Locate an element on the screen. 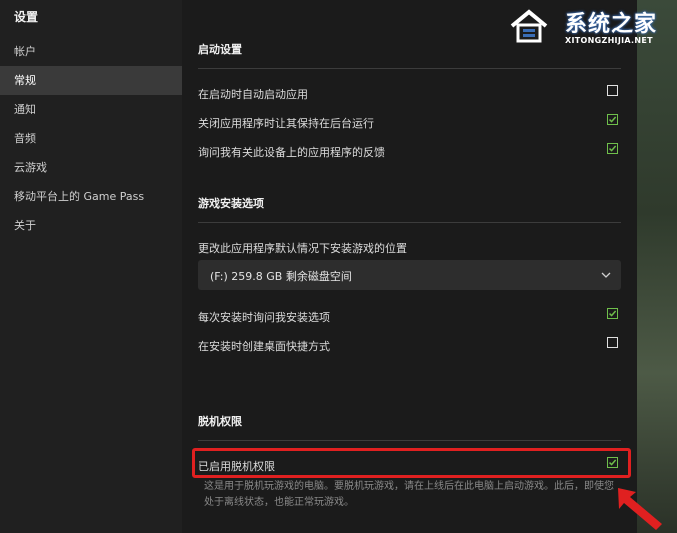  sidebar-item-audio: 音频 is located at coordinates (91, 138).